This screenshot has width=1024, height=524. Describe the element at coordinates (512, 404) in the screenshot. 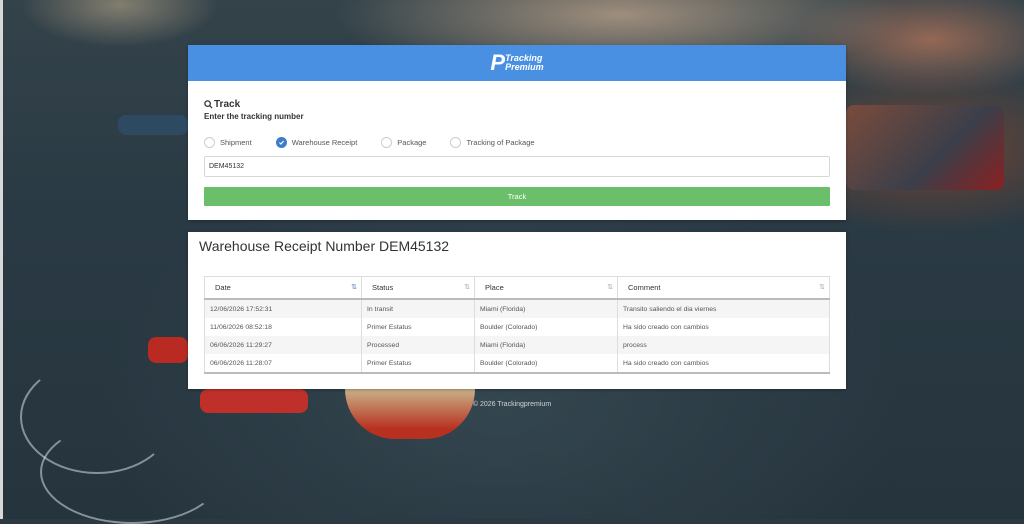

I see `footer-copyright: © 2026 Trackingpremium` at that location.